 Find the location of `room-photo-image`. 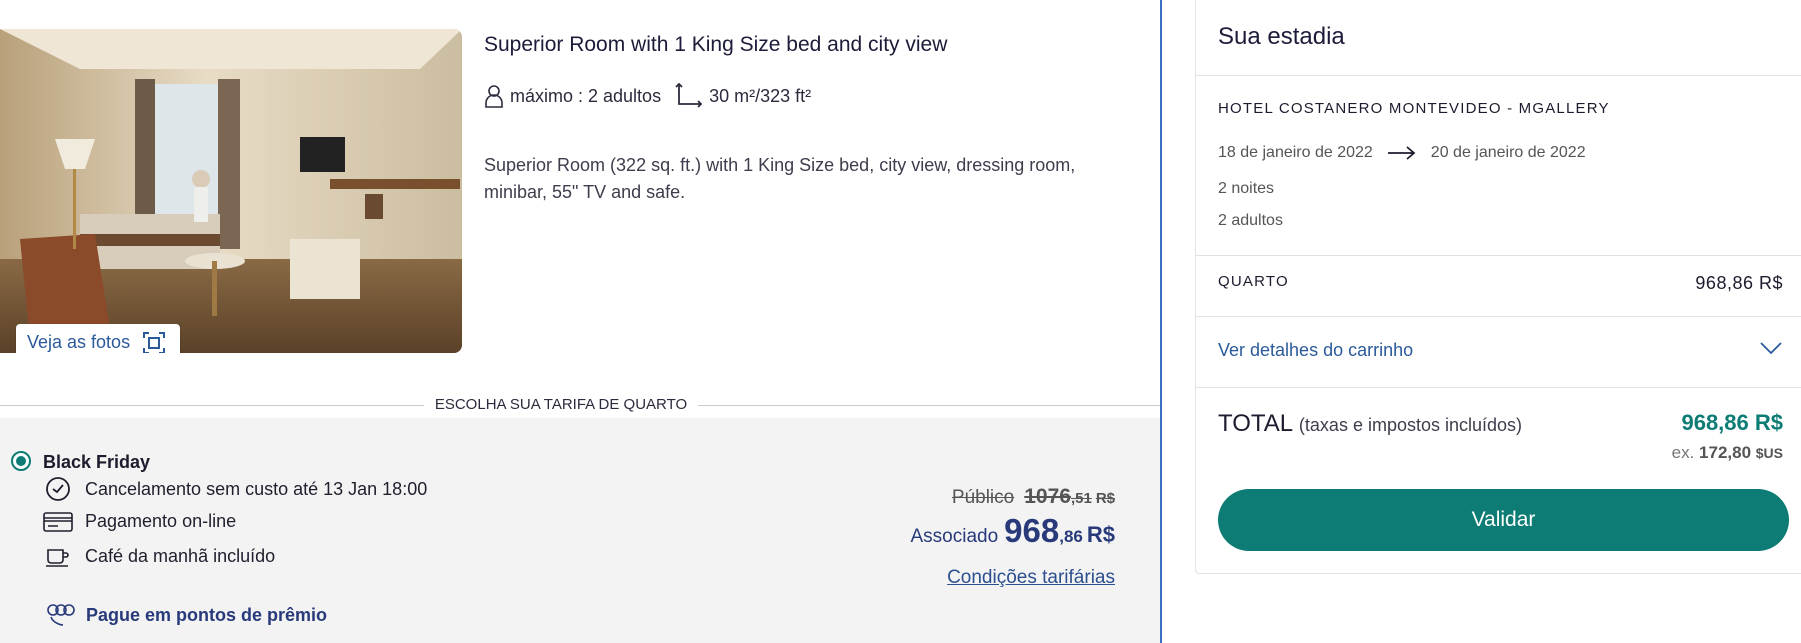

room-photo-image is located at coordinates (231, 191).